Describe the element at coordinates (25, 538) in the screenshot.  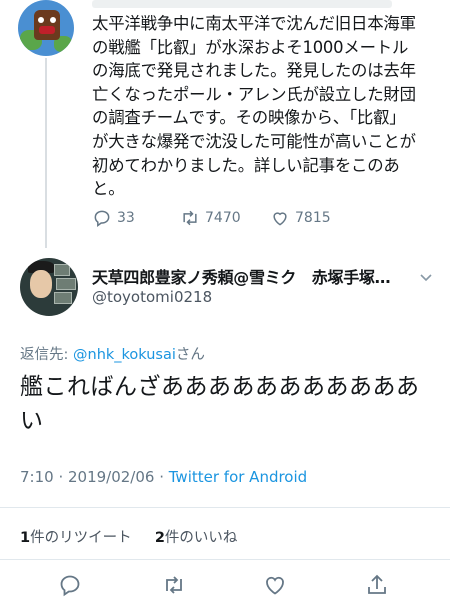
I see `retweets-number: 1` at that location.